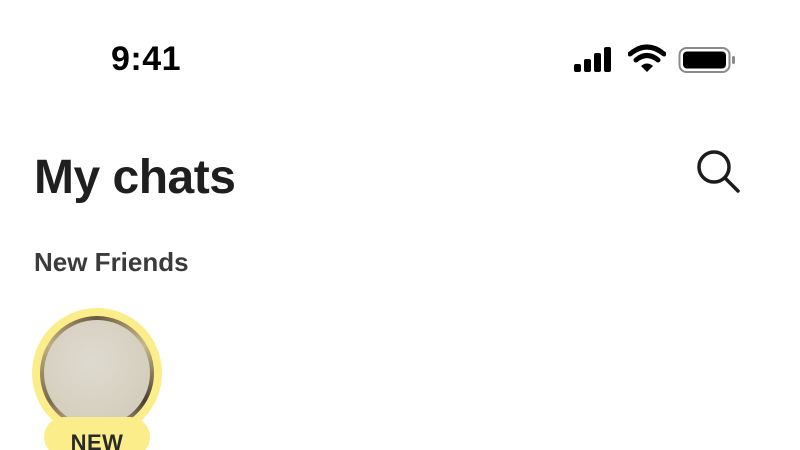  I want to click on status-time: 9:41, so click(146, 59).